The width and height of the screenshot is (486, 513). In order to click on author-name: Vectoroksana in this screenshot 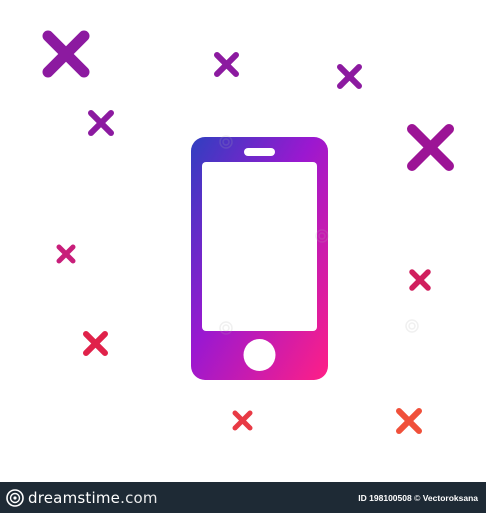, I will do `click(450, 497)`.